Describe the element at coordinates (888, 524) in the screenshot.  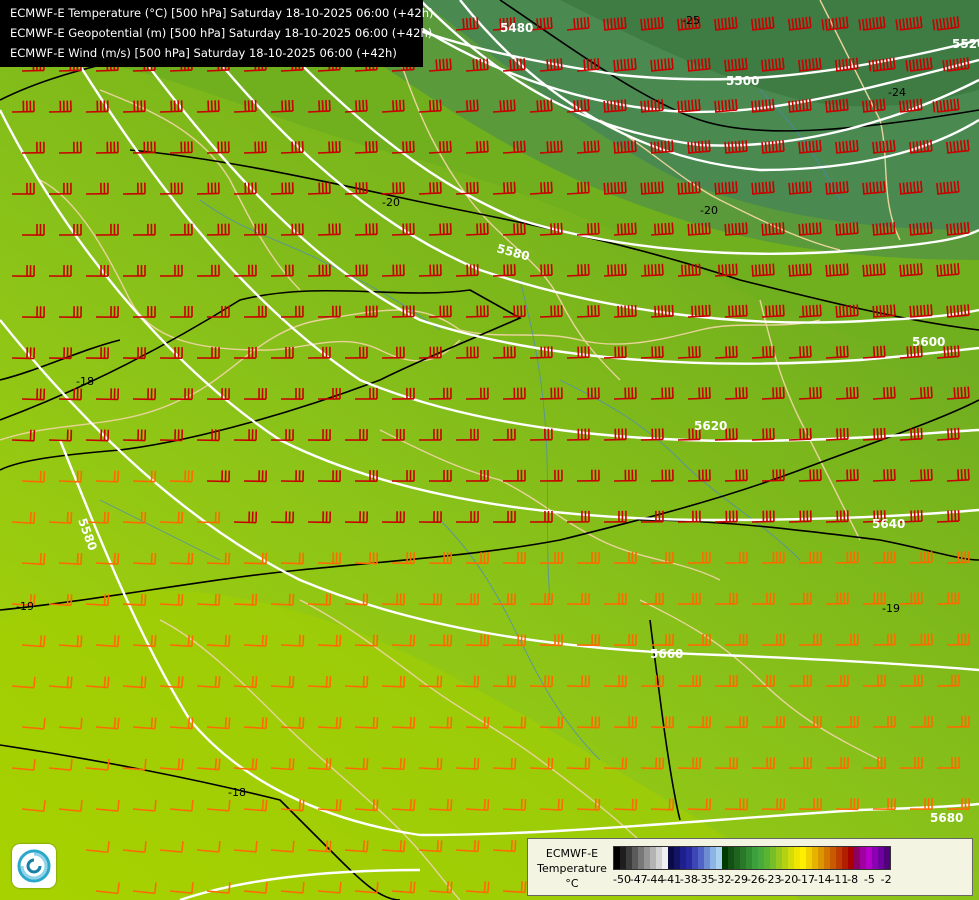
I see `contour-label: 5640` at that location.